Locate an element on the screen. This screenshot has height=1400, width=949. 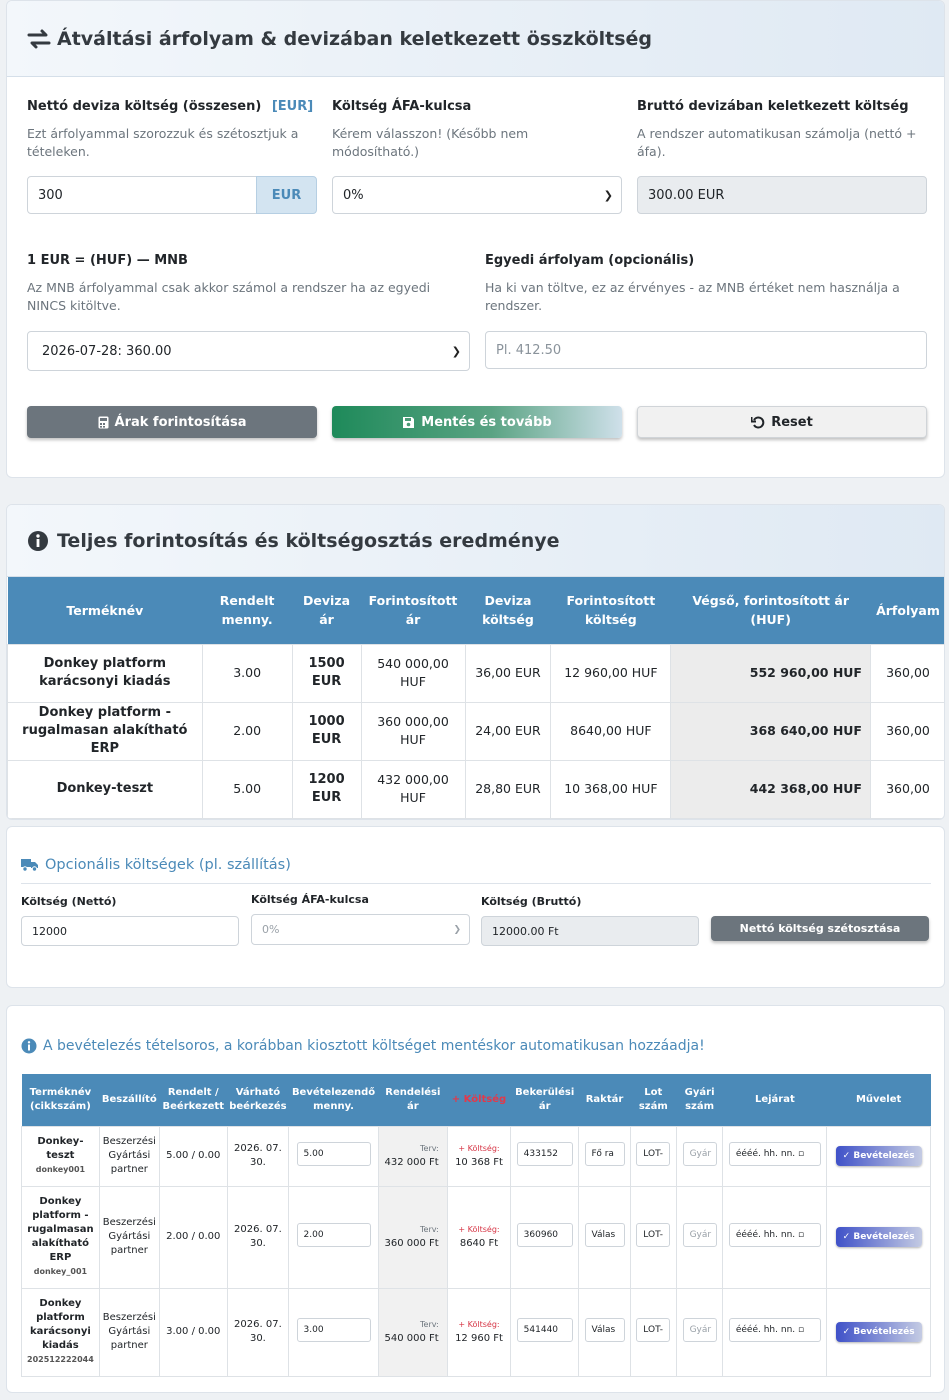
mnb-rate-label: 1 EUR = (HUF) — MNB is located at coordinates (107, 260).